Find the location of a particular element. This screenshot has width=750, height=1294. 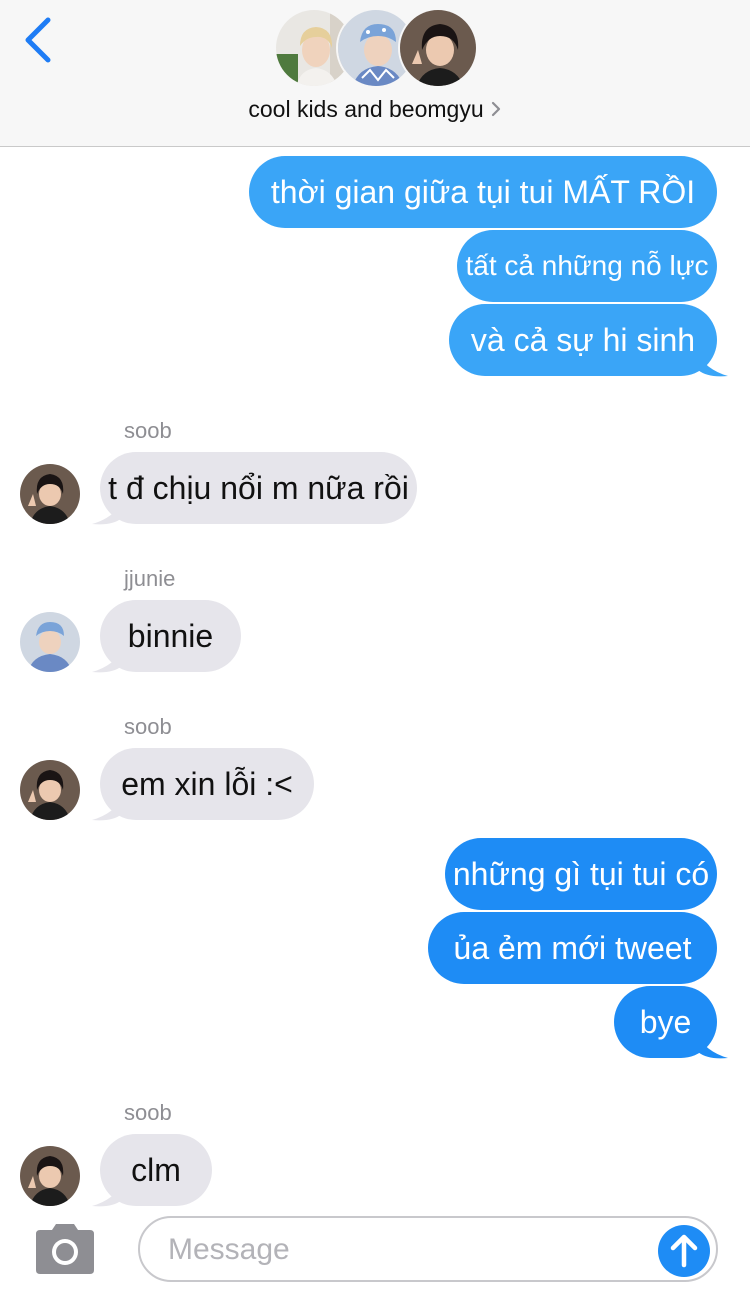

message-text: clm is located at coordinates (156, 1170).